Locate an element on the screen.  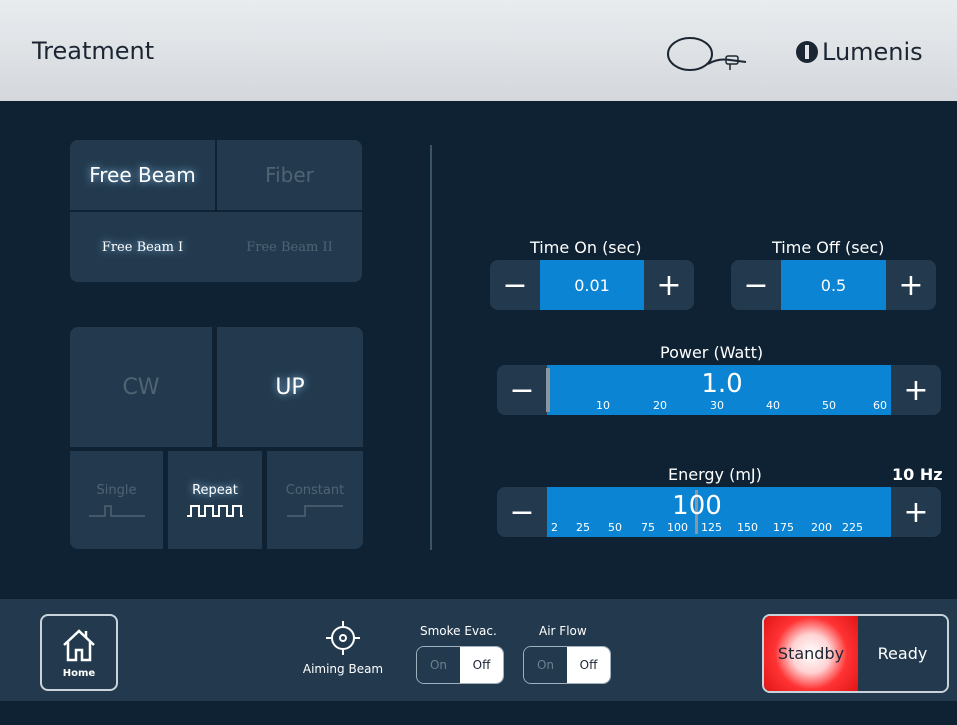
energy-tick: 175 is located at coordinates (783, 527).